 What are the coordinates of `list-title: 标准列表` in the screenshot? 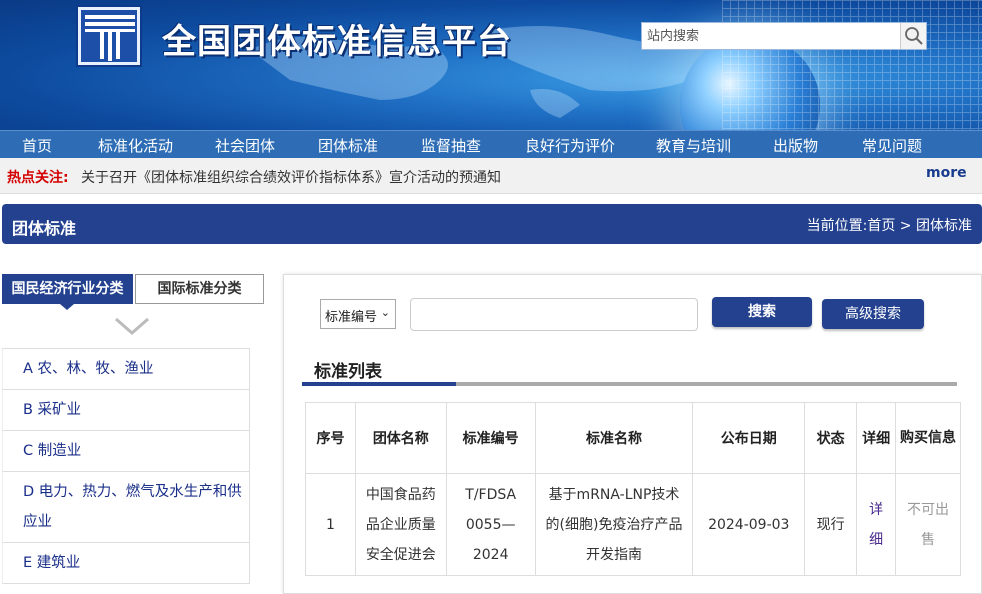 It's located at (348, 372).